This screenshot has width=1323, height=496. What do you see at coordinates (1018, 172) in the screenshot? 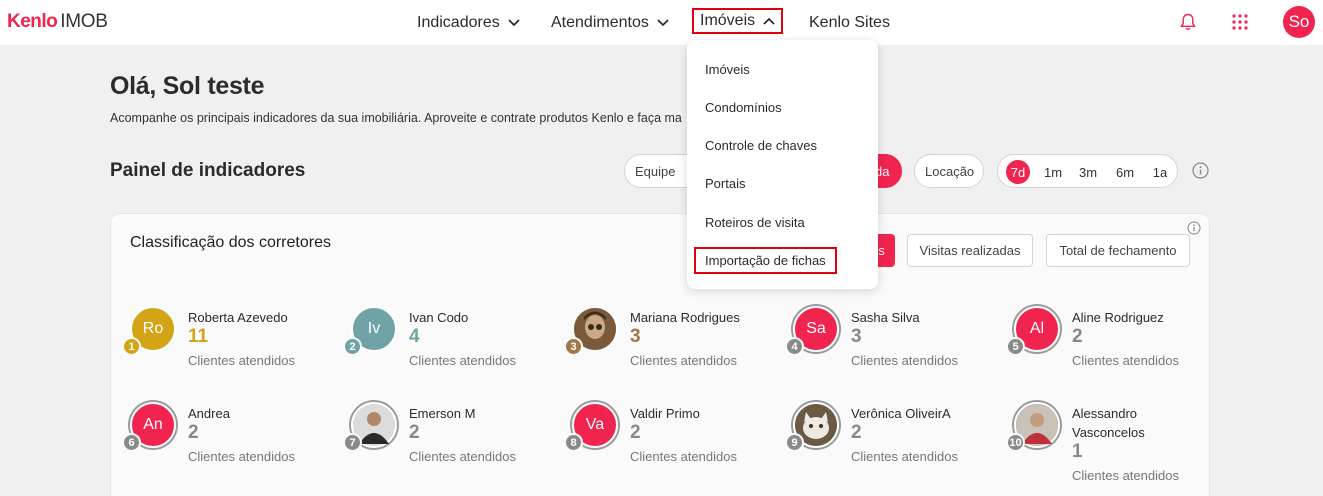
I see `range-7d: 7d` at bounding box center [1018, 172].